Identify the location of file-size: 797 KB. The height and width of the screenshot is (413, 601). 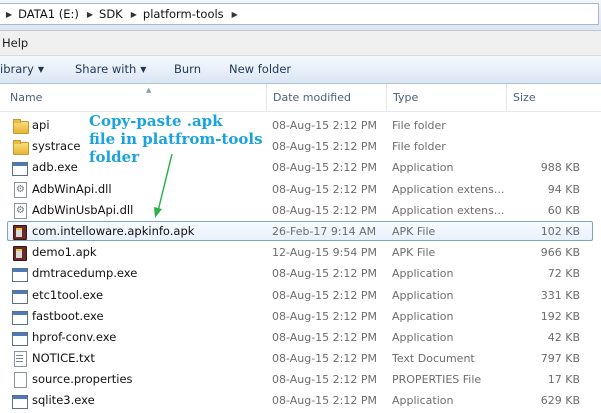
(560, 359).